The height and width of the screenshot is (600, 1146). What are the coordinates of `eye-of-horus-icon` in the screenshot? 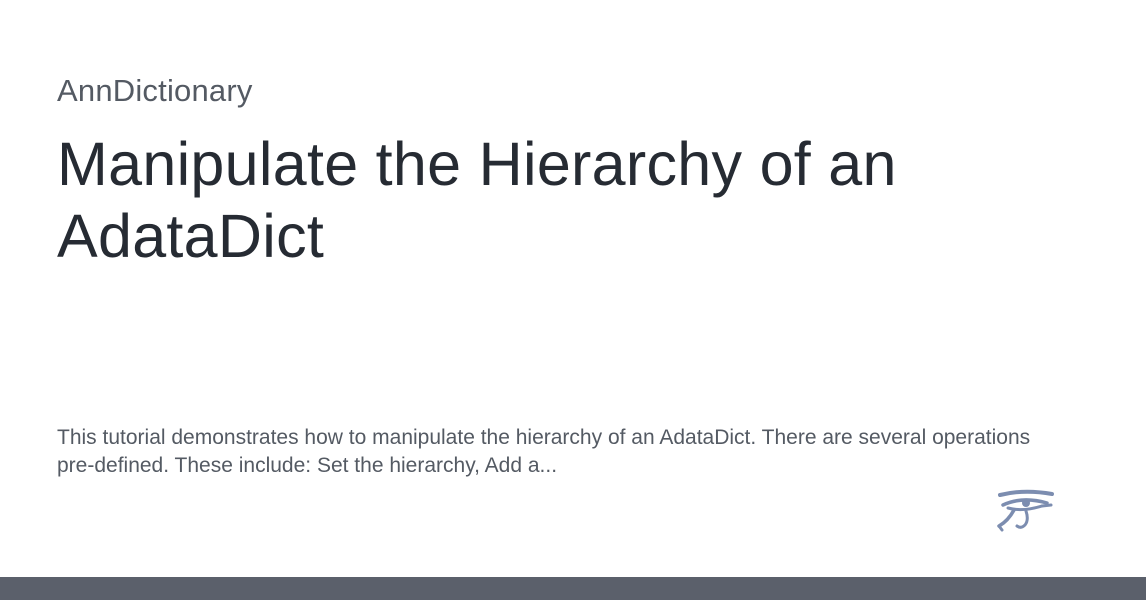 It's located at (1025, 510).